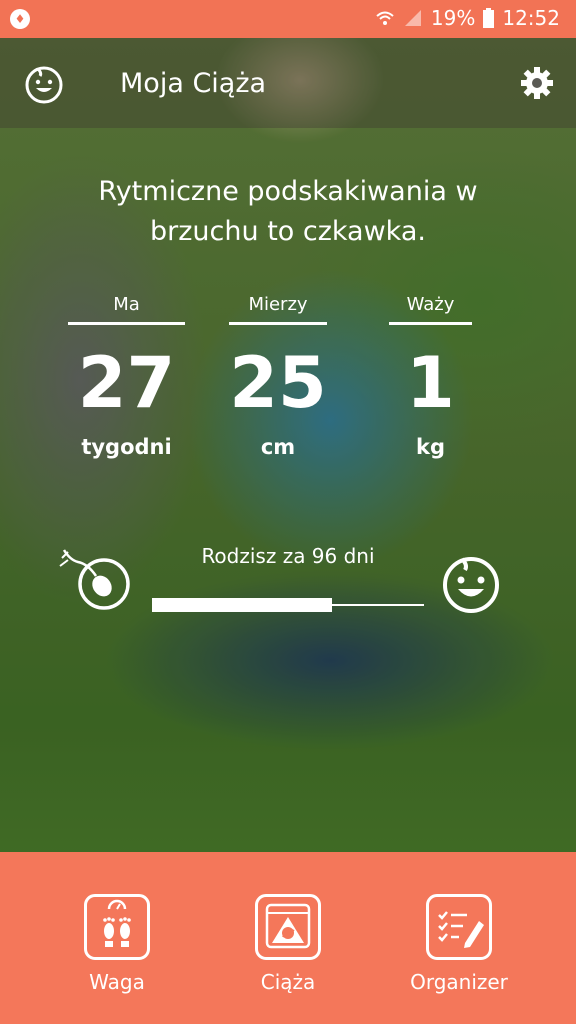 This screenshot has height=1024, width=576. Describe the element at coordinates (430, 447) in the screenshot. I see `stat-unit: kg` at that location.